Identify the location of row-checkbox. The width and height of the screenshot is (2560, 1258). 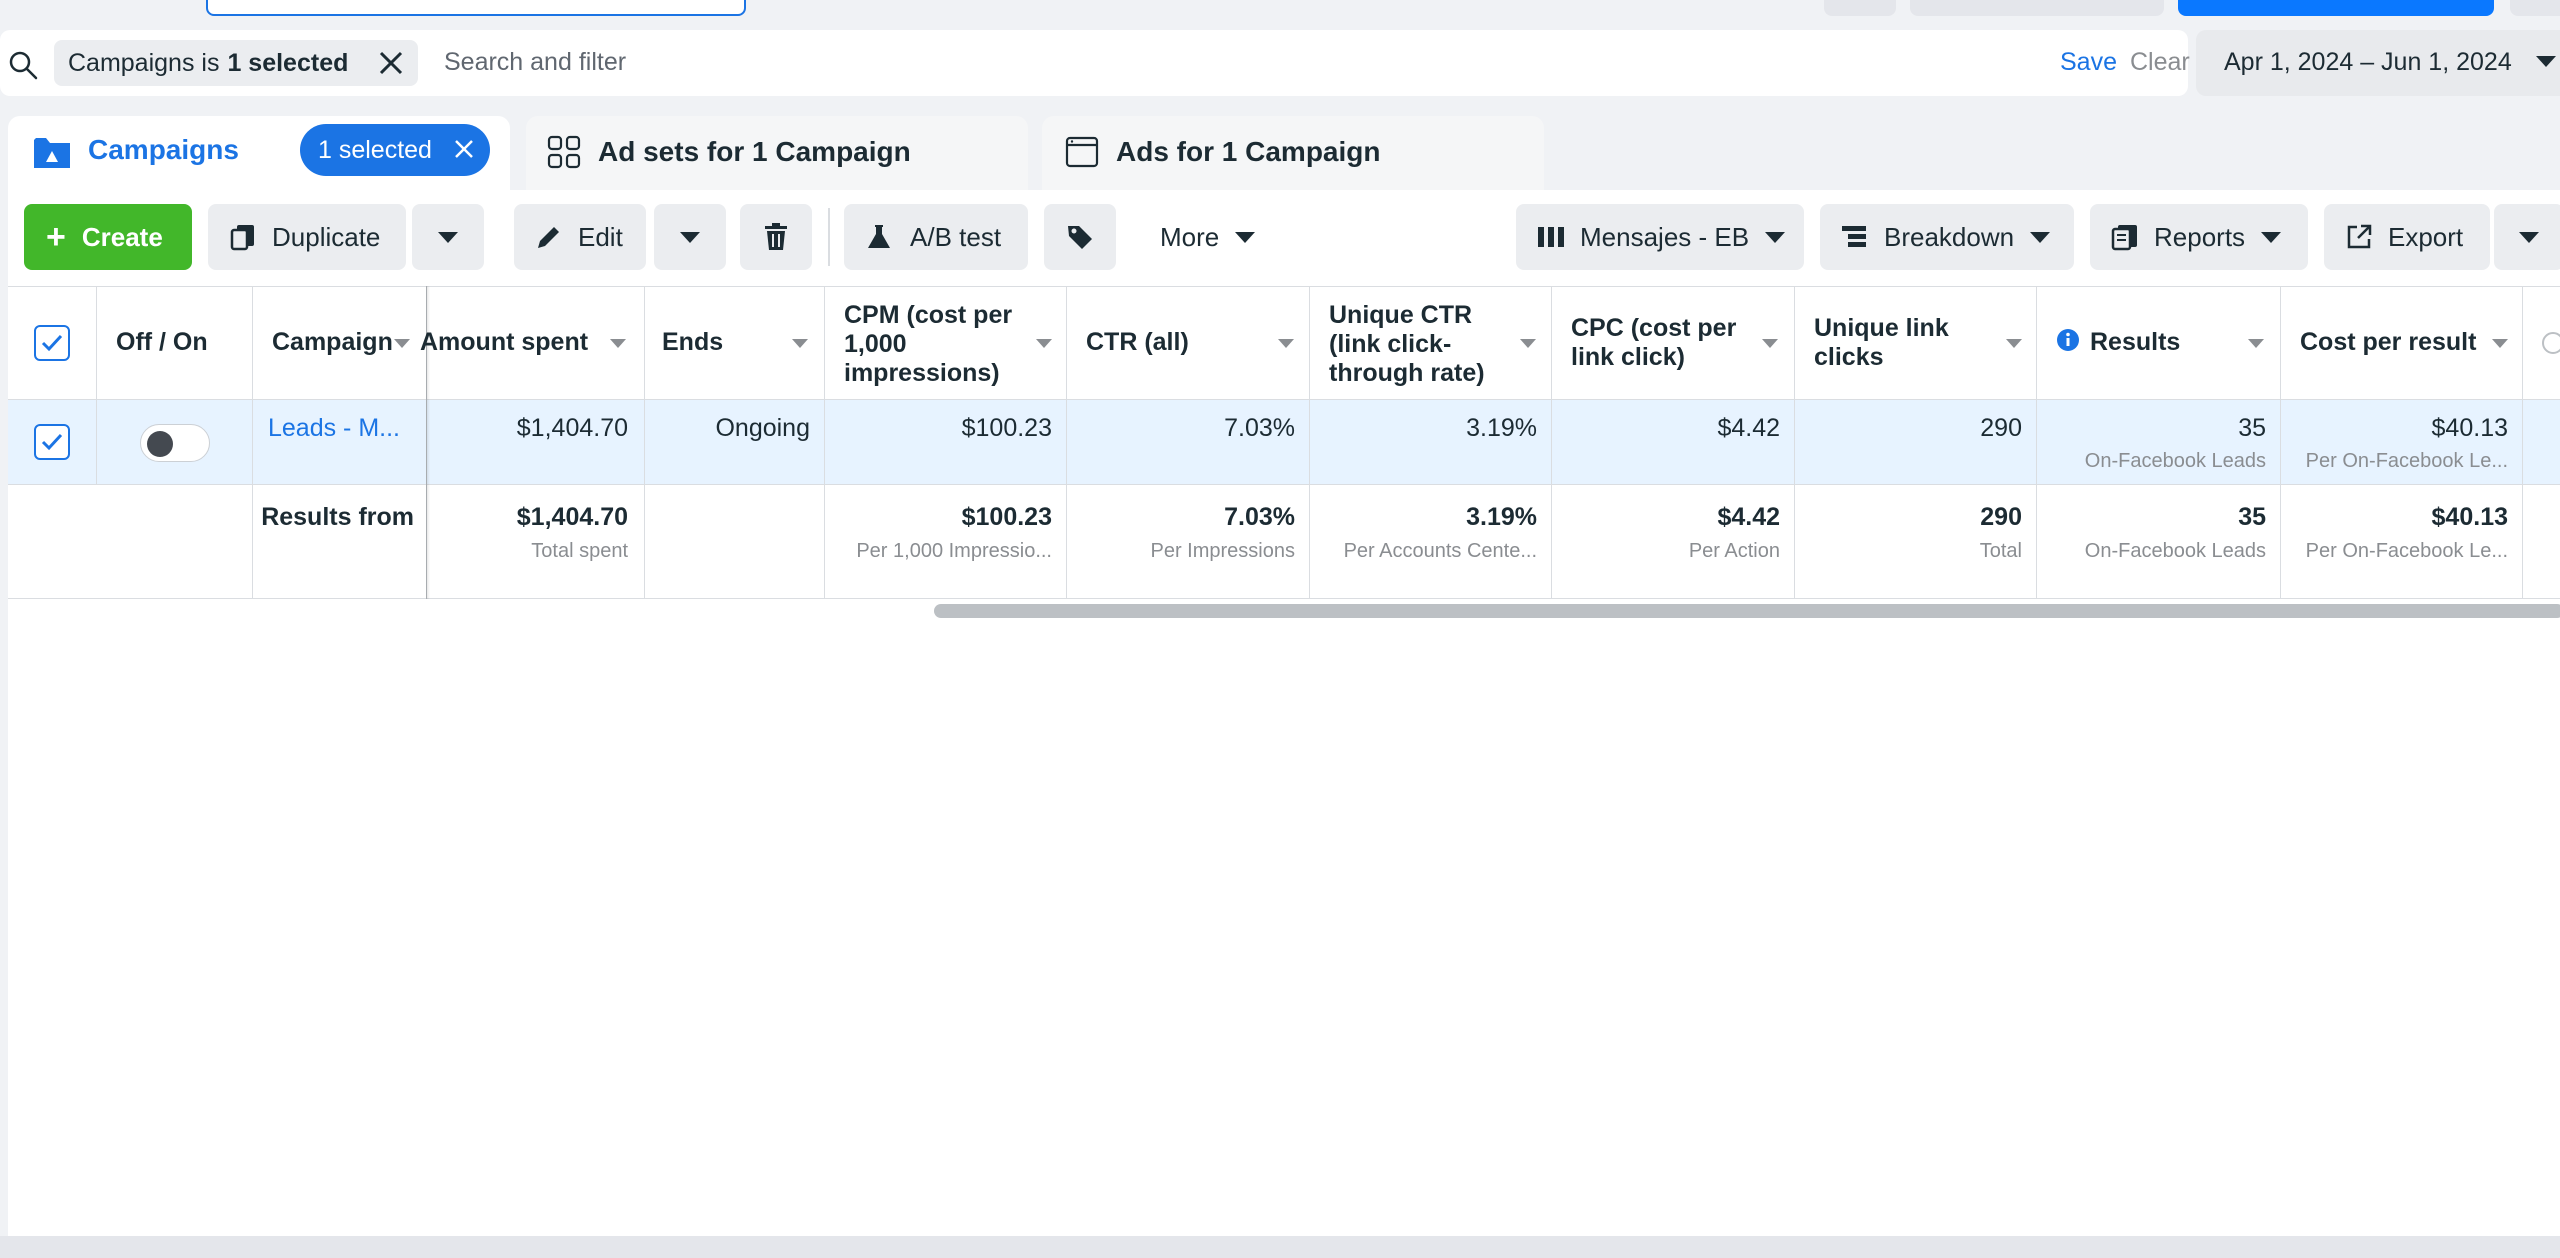
(52, 442).